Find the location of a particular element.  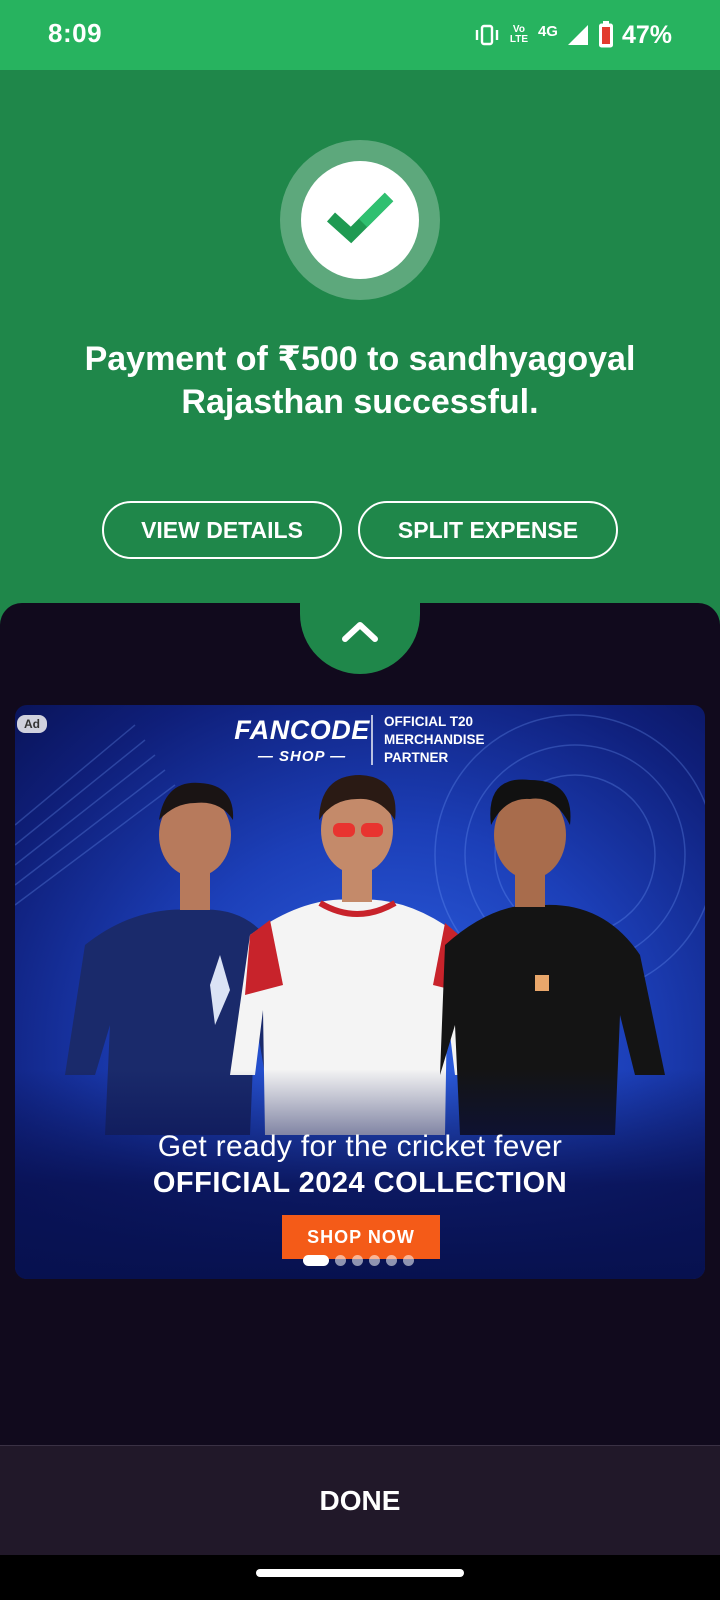

view-details-button: VIEW DETAILS is located at coordinates (222, 530).